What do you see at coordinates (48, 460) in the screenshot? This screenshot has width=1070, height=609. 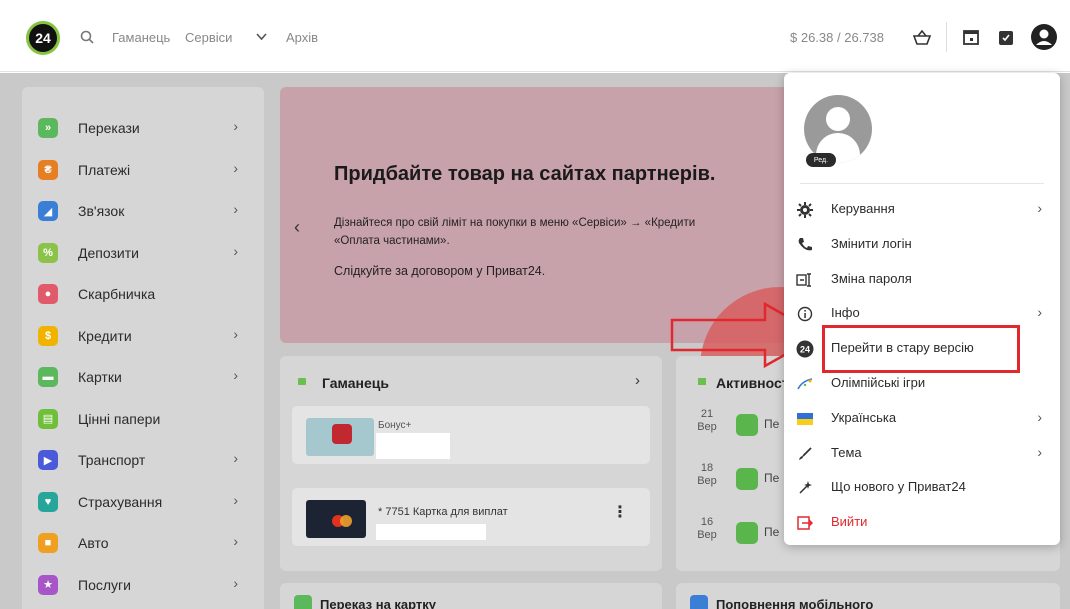 I see `sidebar-item-icon: ▶` at bounding box center [48, 460].